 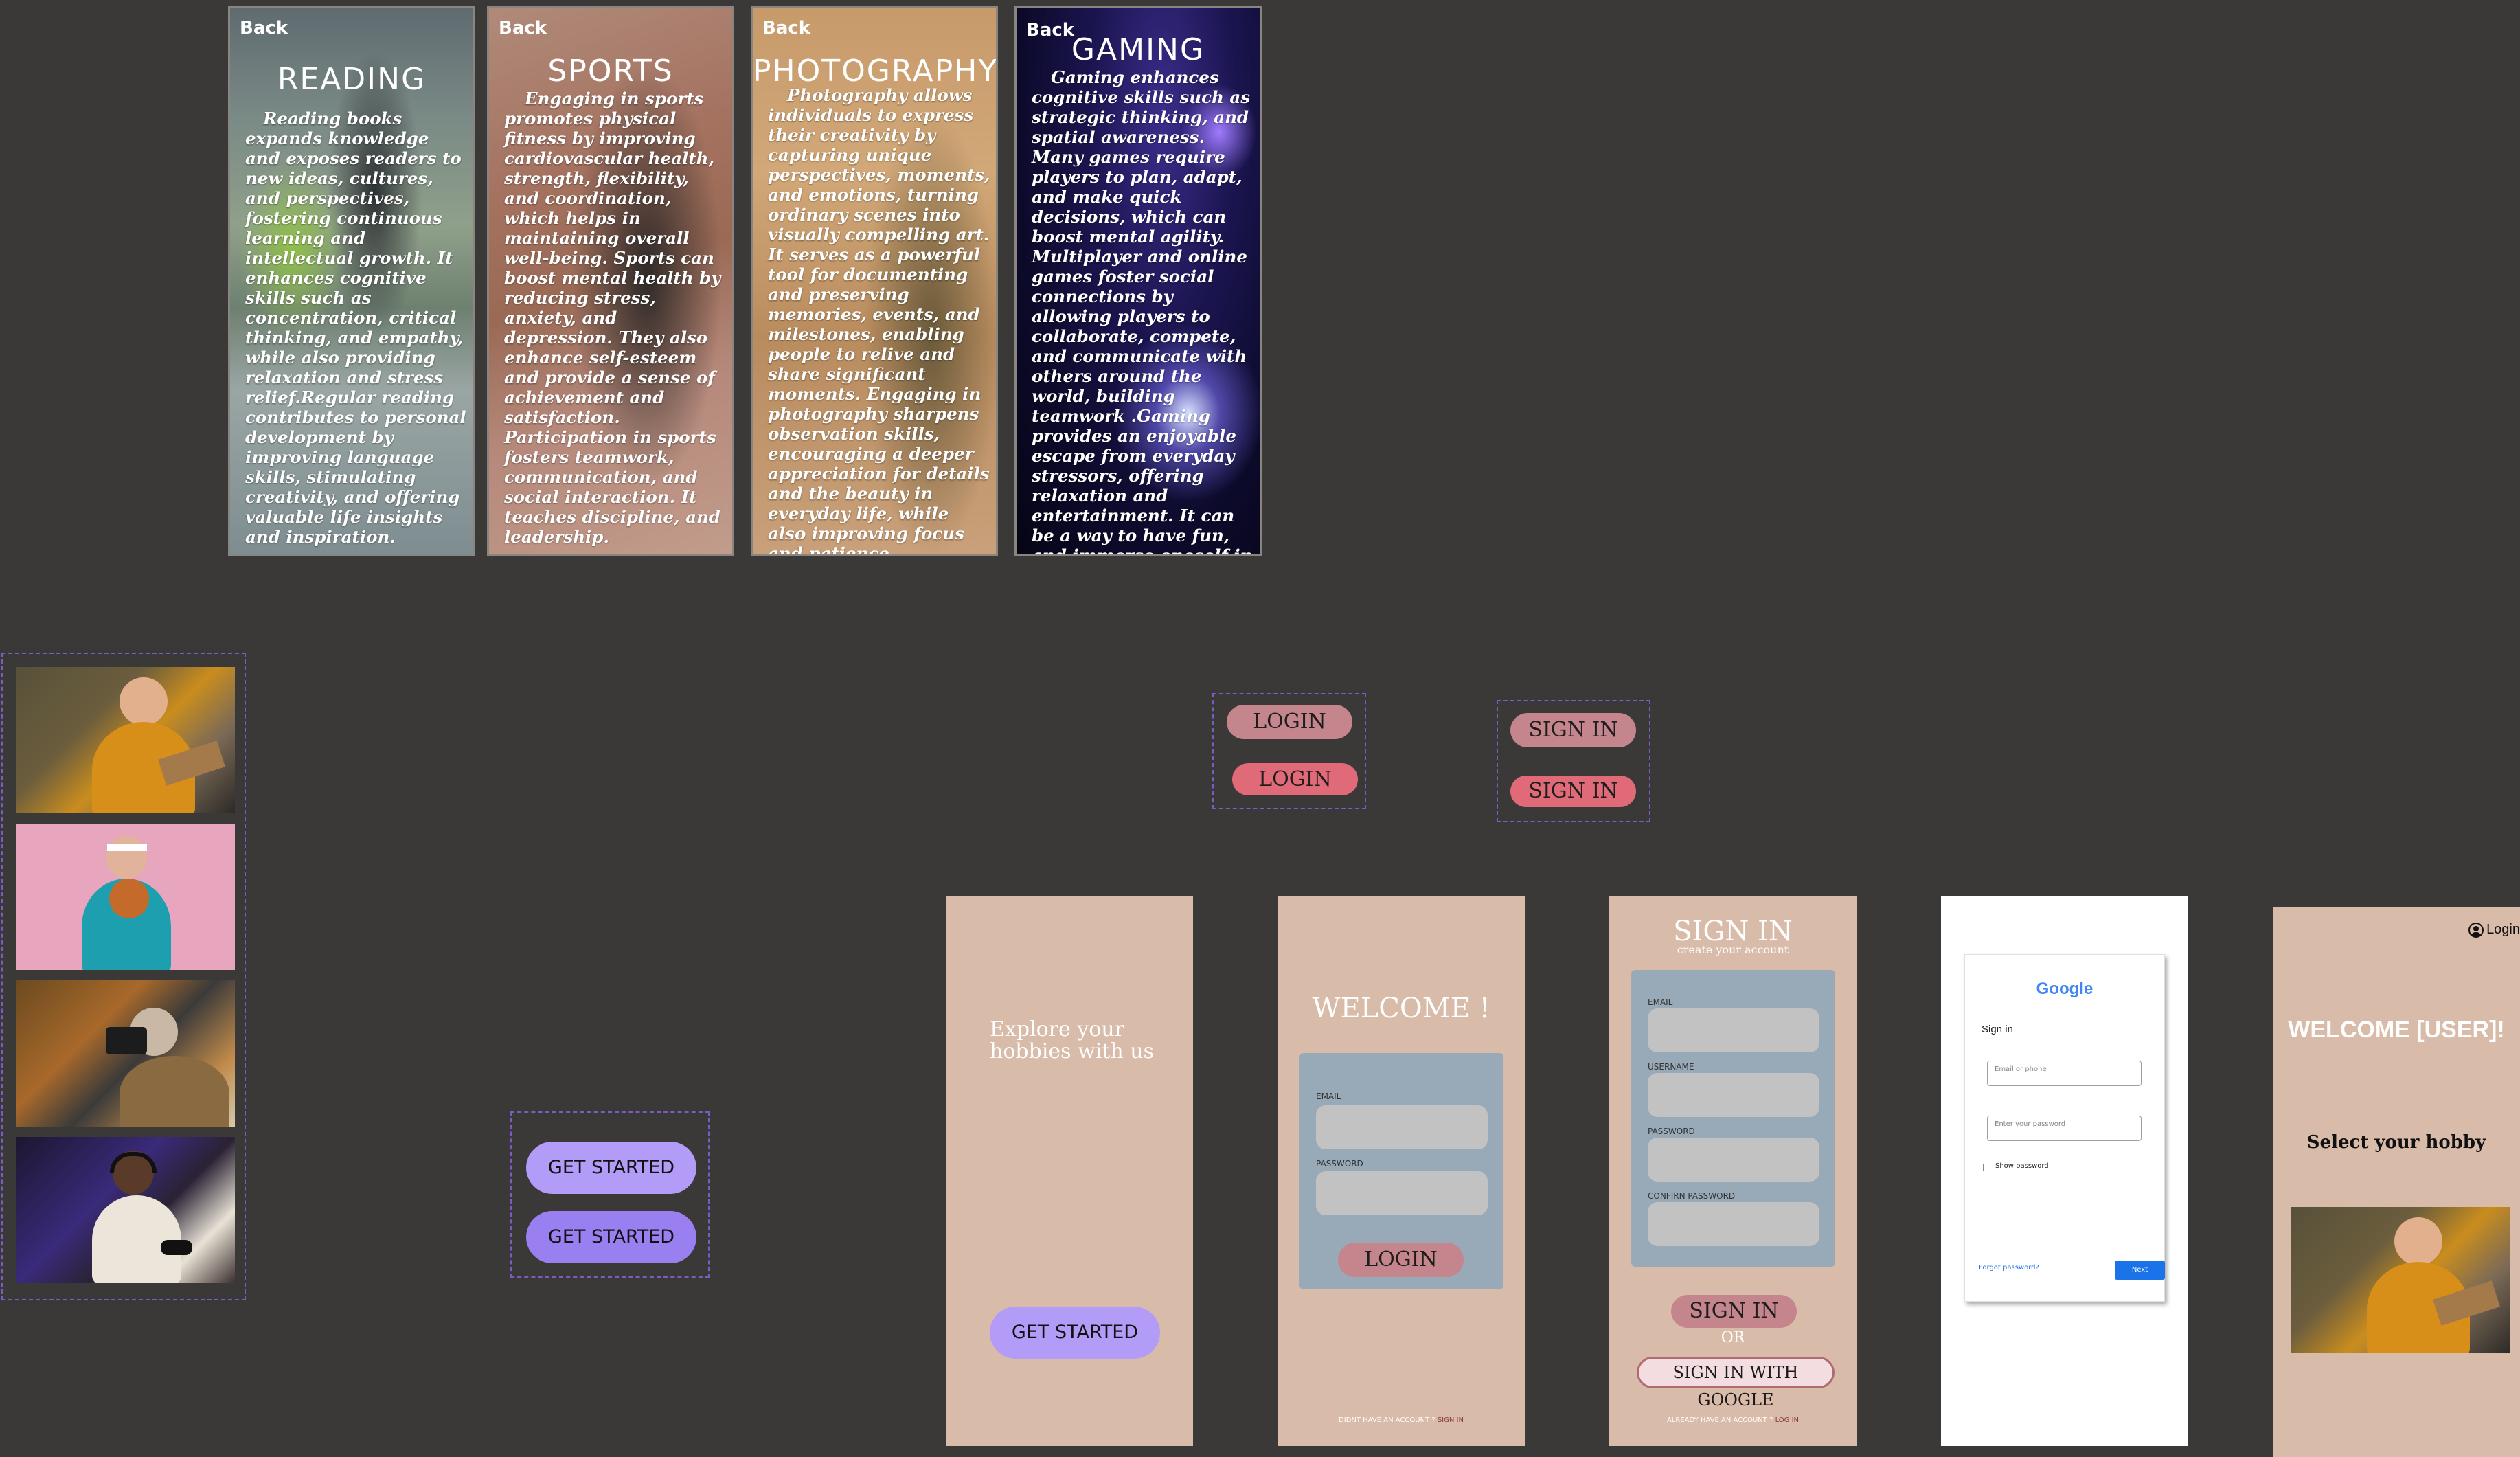 I want to click on login-link: LOG IN, so click(x=1787, y=1420).